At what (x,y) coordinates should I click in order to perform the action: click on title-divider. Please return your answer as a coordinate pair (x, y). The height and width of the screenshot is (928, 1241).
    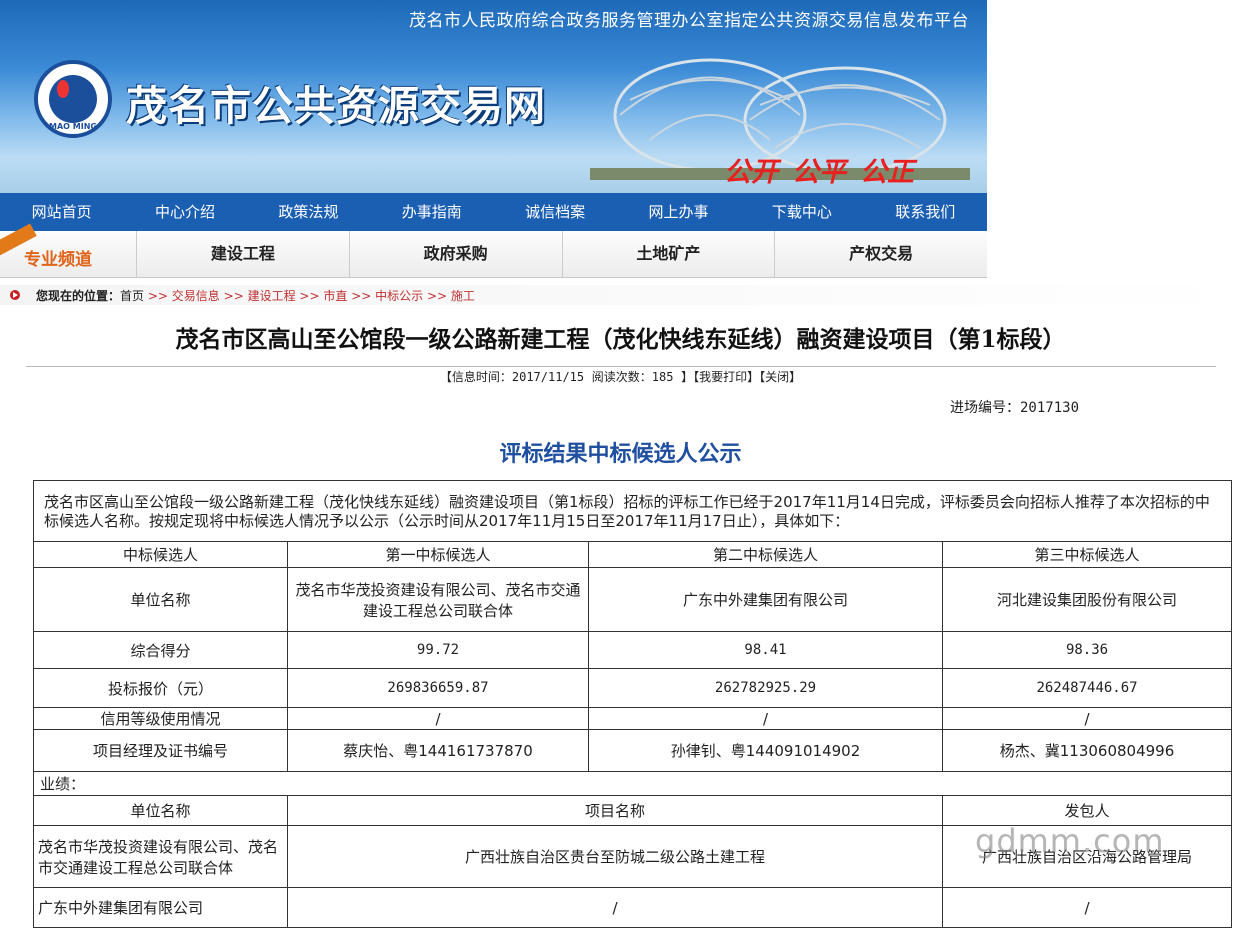
    Looking at the image, I should click on (621, 366).